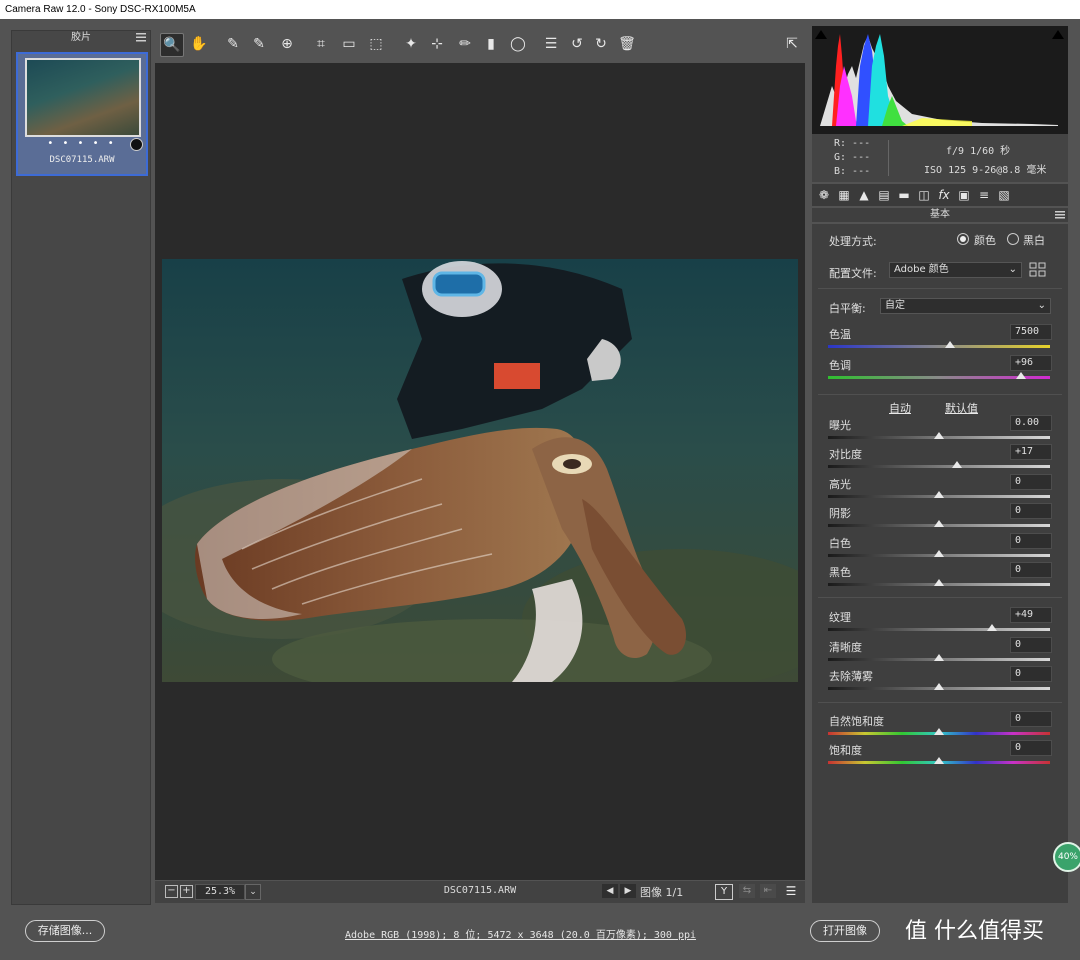 The width and height of the screenshot is (1080, 960). What do you see at coordinates (884, 195) in the screenshot?
I see `tab-hsl-icon: ▤` at bounding box center [884, 195].